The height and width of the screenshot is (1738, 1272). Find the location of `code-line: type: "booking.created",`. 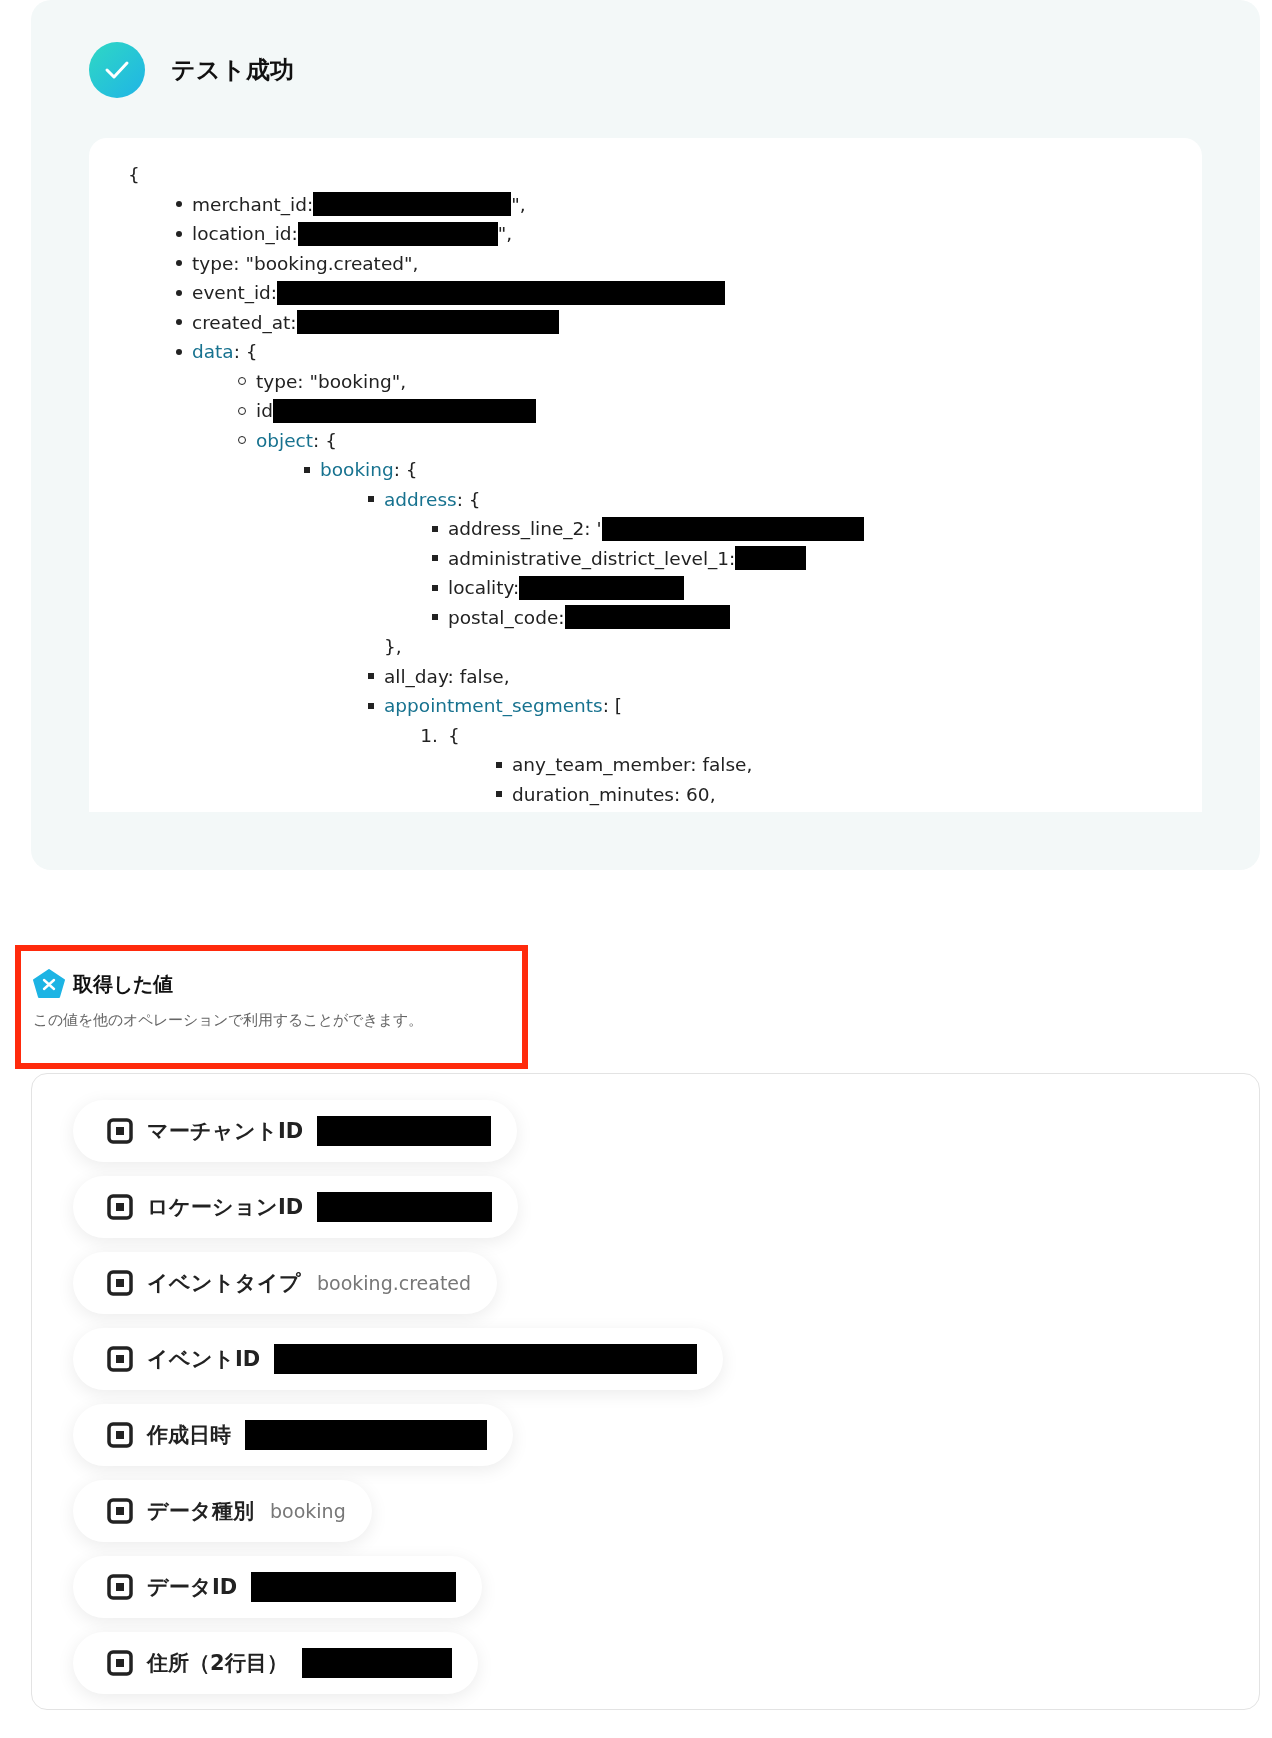

code-line: type: "booking.created", is located at coordinates (305, 263).